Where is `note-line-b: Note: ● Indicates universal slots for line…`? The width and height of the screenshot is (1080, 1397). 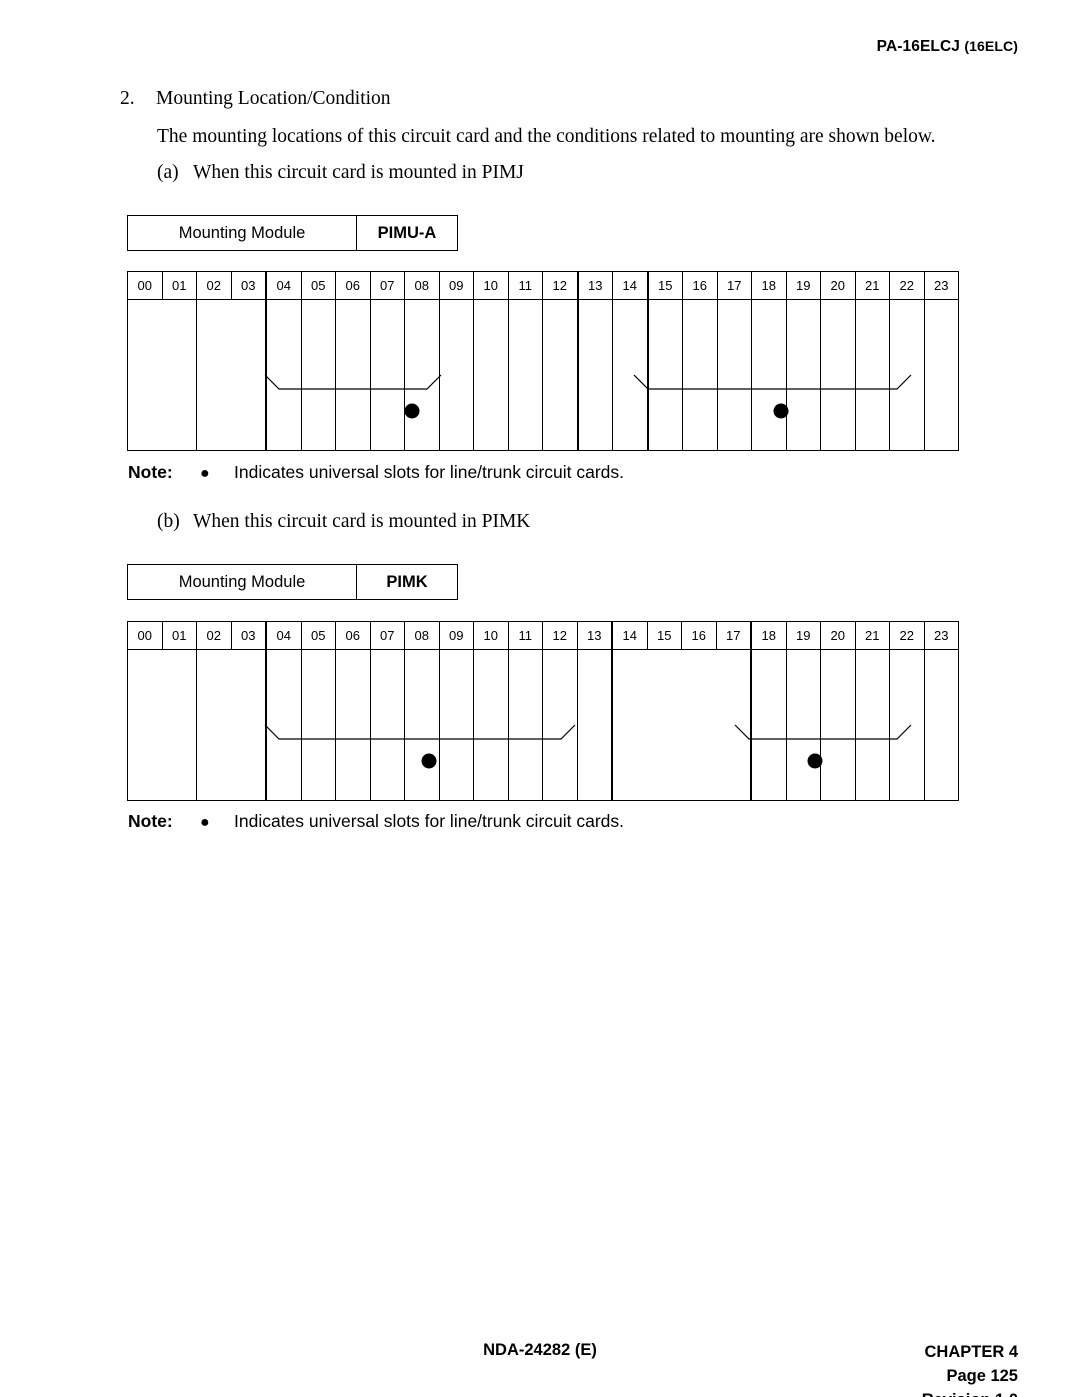 note-line-b: Note: ● Indicates universal slots for line… is located at coordinates (376, 821).